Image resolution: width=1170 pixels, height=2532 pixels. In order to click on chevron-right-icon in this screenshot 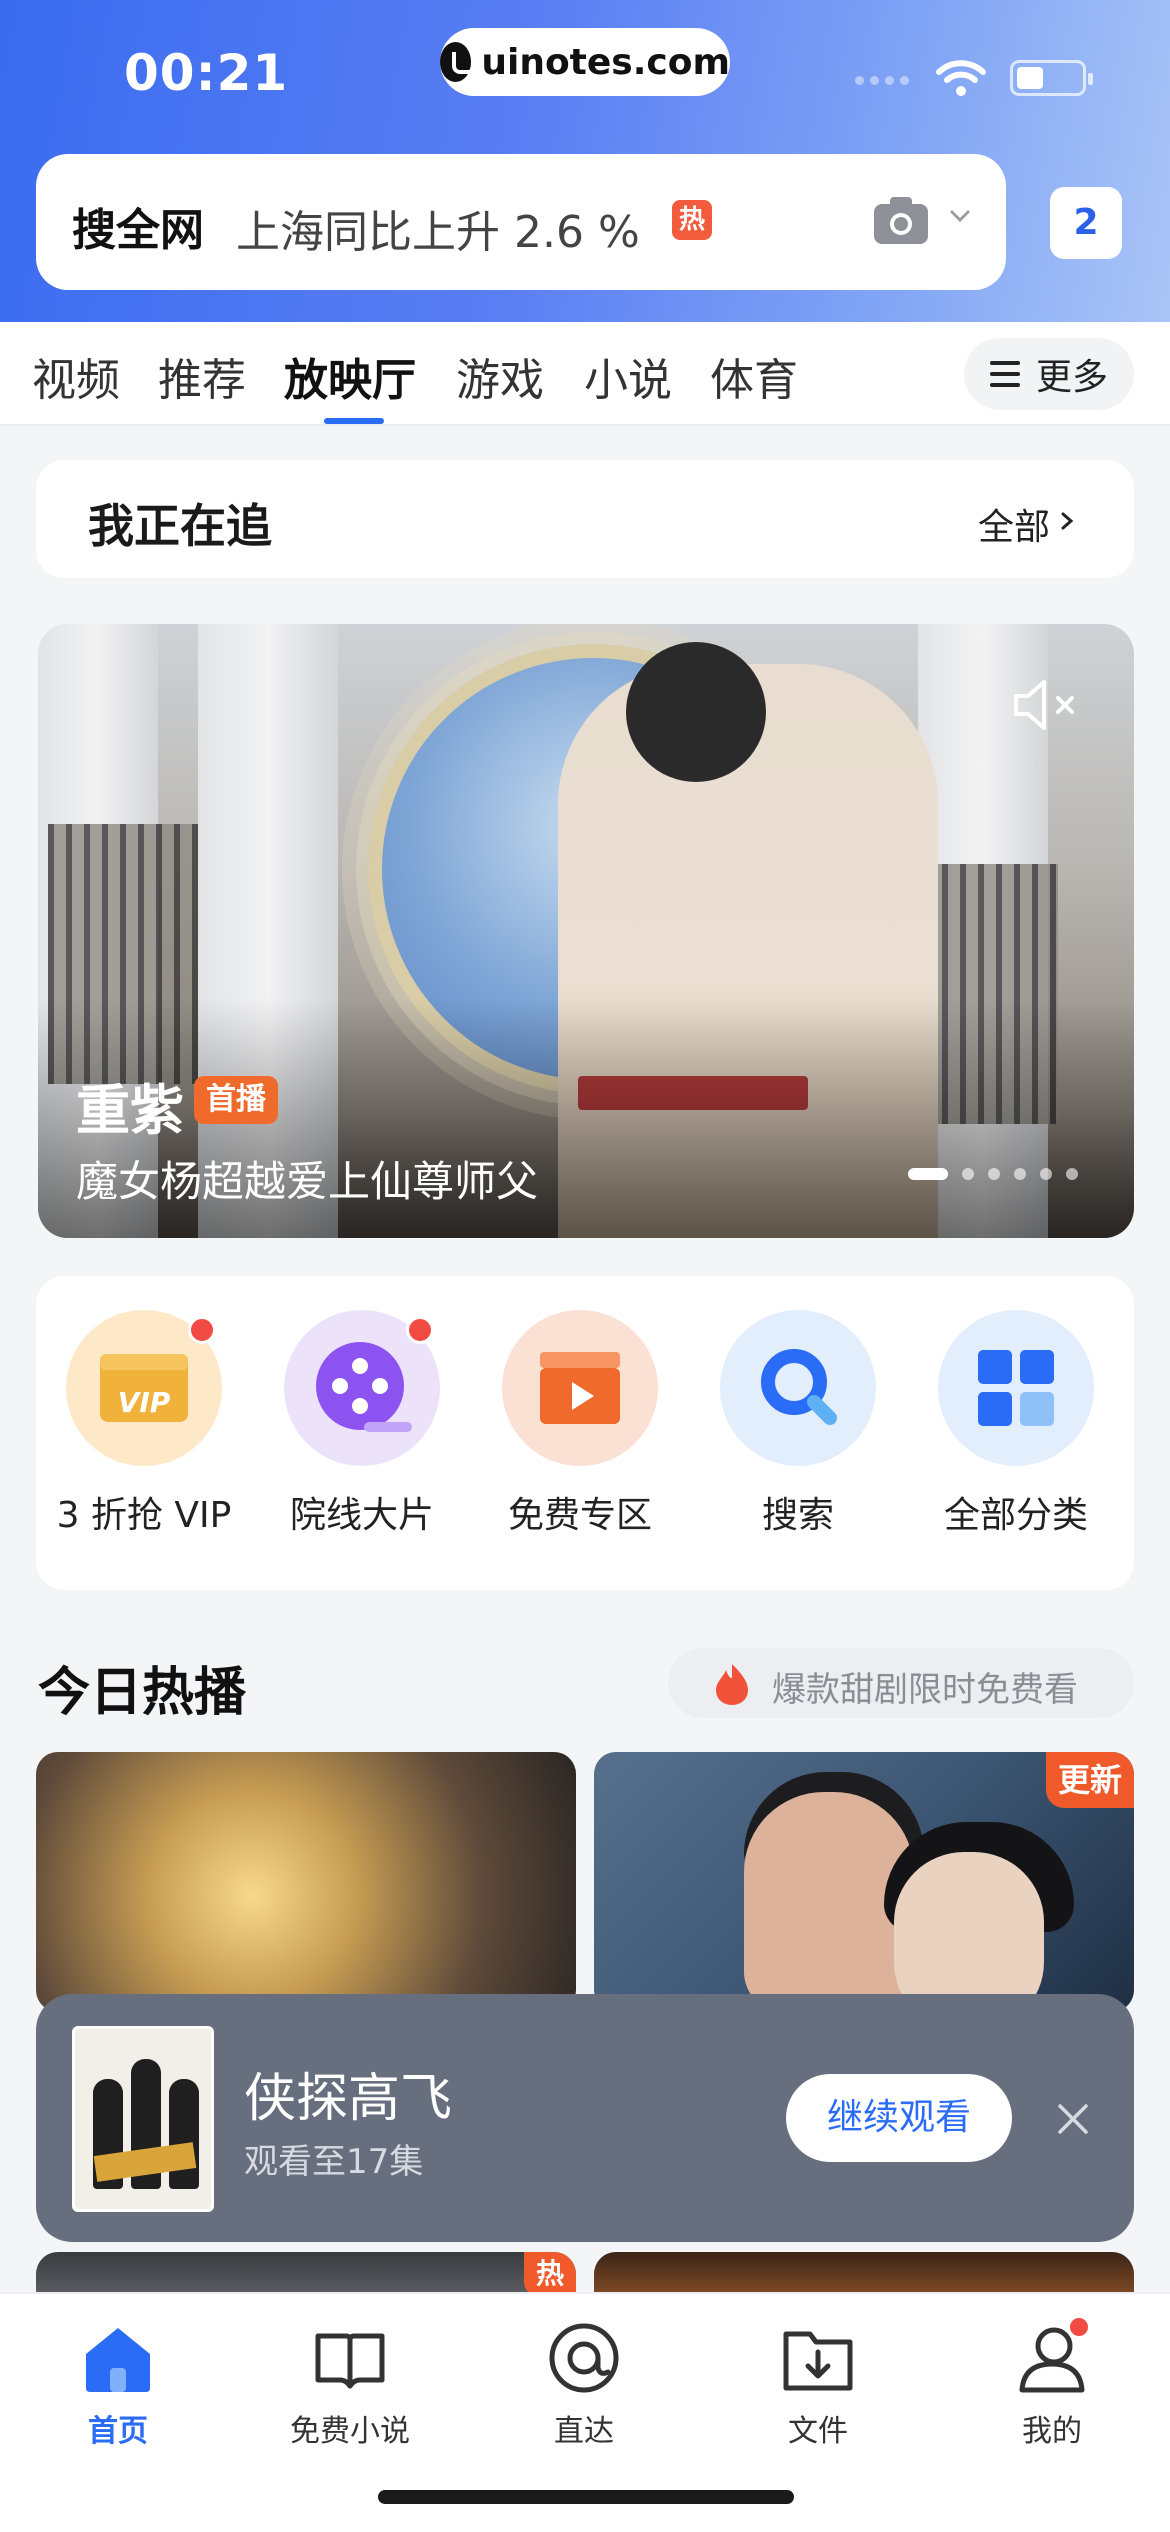, I will do `click(1067, 521)`.